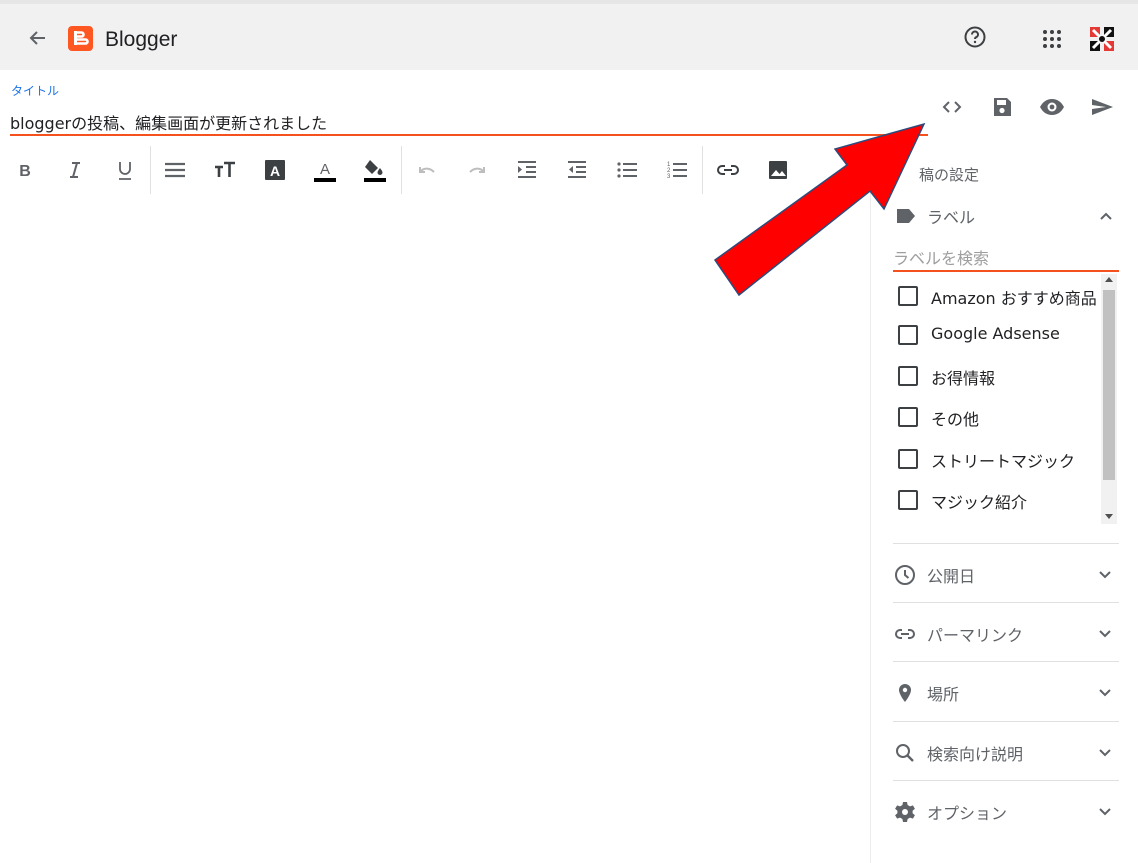 This screenshot has height=863, width=1138. What do you see at coordinates (778, 170) in the screenshot?
I see `image-icon` at bounding box center [778, 170].